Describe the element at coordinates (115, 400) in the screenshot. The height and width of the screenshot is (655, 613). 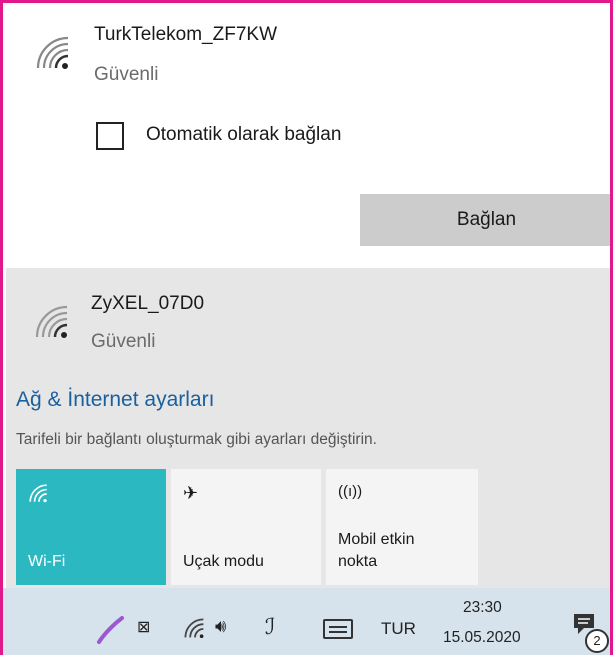
I see `network-settings-link: Ağ & İnternet ayarları` at that location.